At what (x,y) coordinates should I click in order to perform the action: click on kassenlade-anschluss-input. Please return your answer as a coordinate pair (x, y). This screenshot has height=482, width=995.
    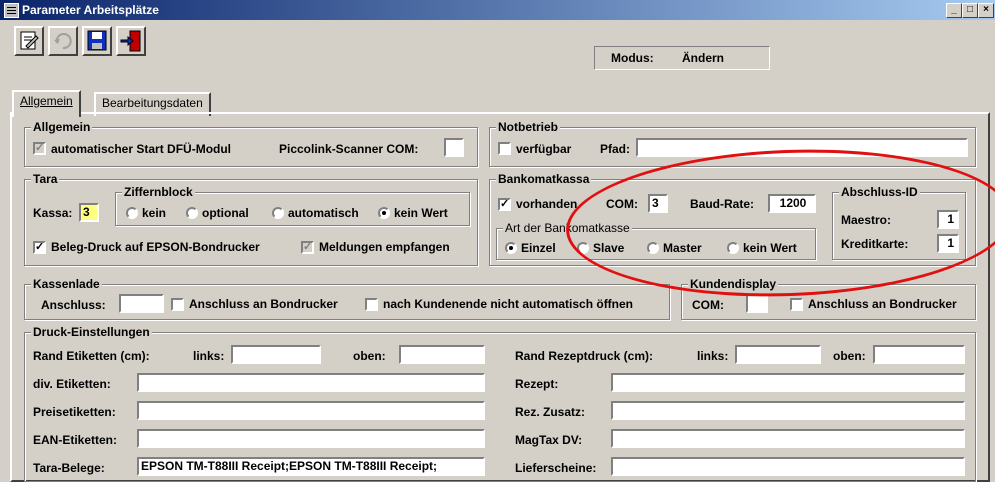
    Looking at the image, I should click on (141, 303).